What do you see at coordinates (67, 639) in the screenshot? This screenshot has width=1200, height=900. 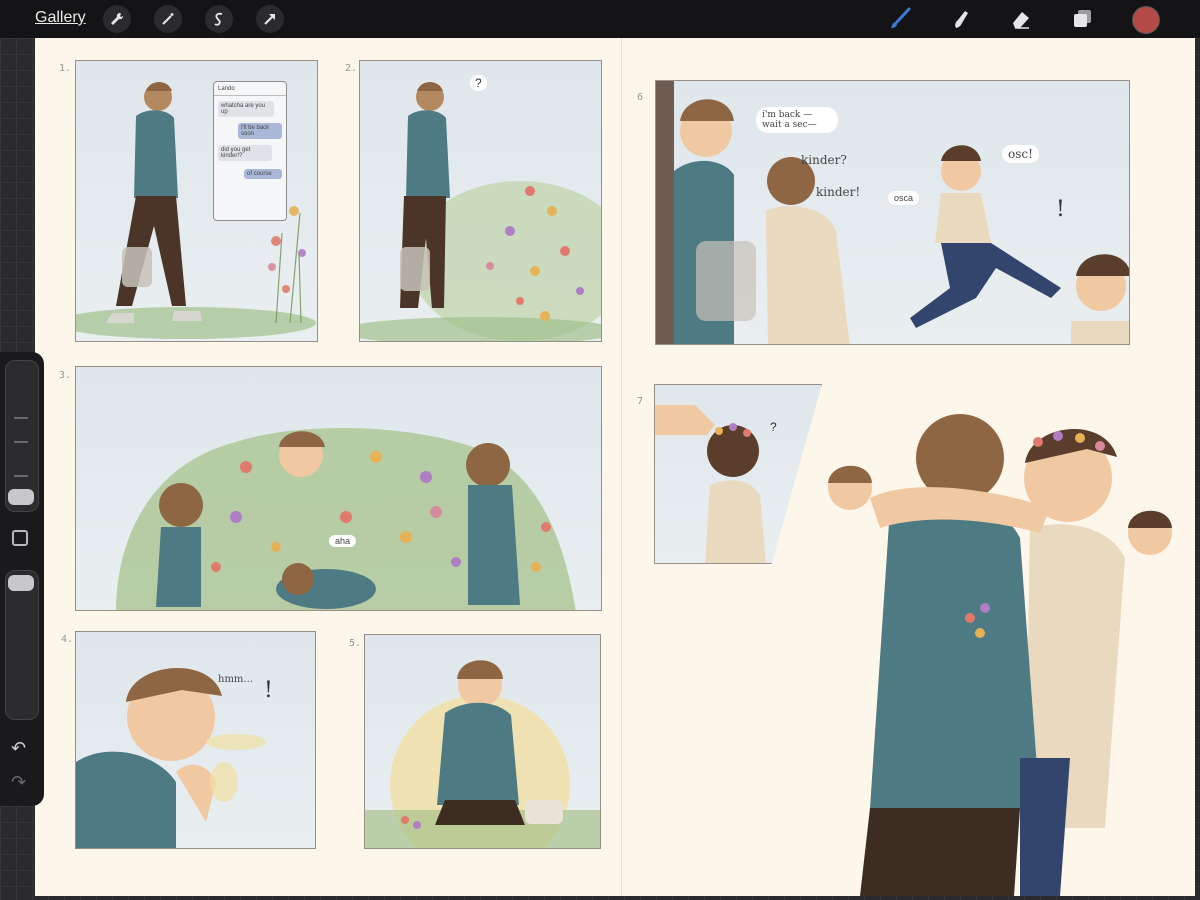 I see `panel-number: 4.` at bounding box center [67, 639].